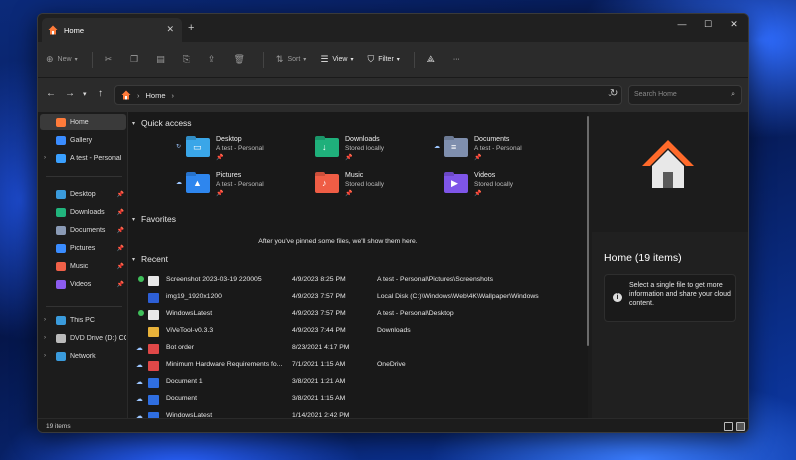 This screenshot has width=796, height=460. What do you see at coordinates (614, 93) in the screenshot?
I see `refresh-icon: ↻` at bounding box center [614, 93].